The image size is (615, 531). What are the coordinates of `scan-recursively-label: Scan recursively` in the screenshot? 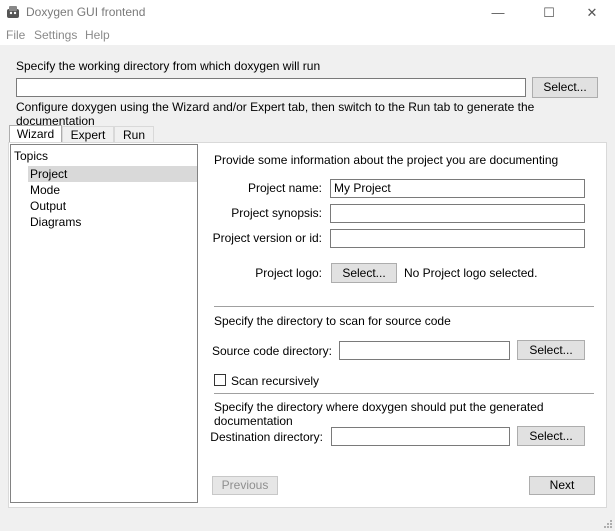 It's located at (275, 381).